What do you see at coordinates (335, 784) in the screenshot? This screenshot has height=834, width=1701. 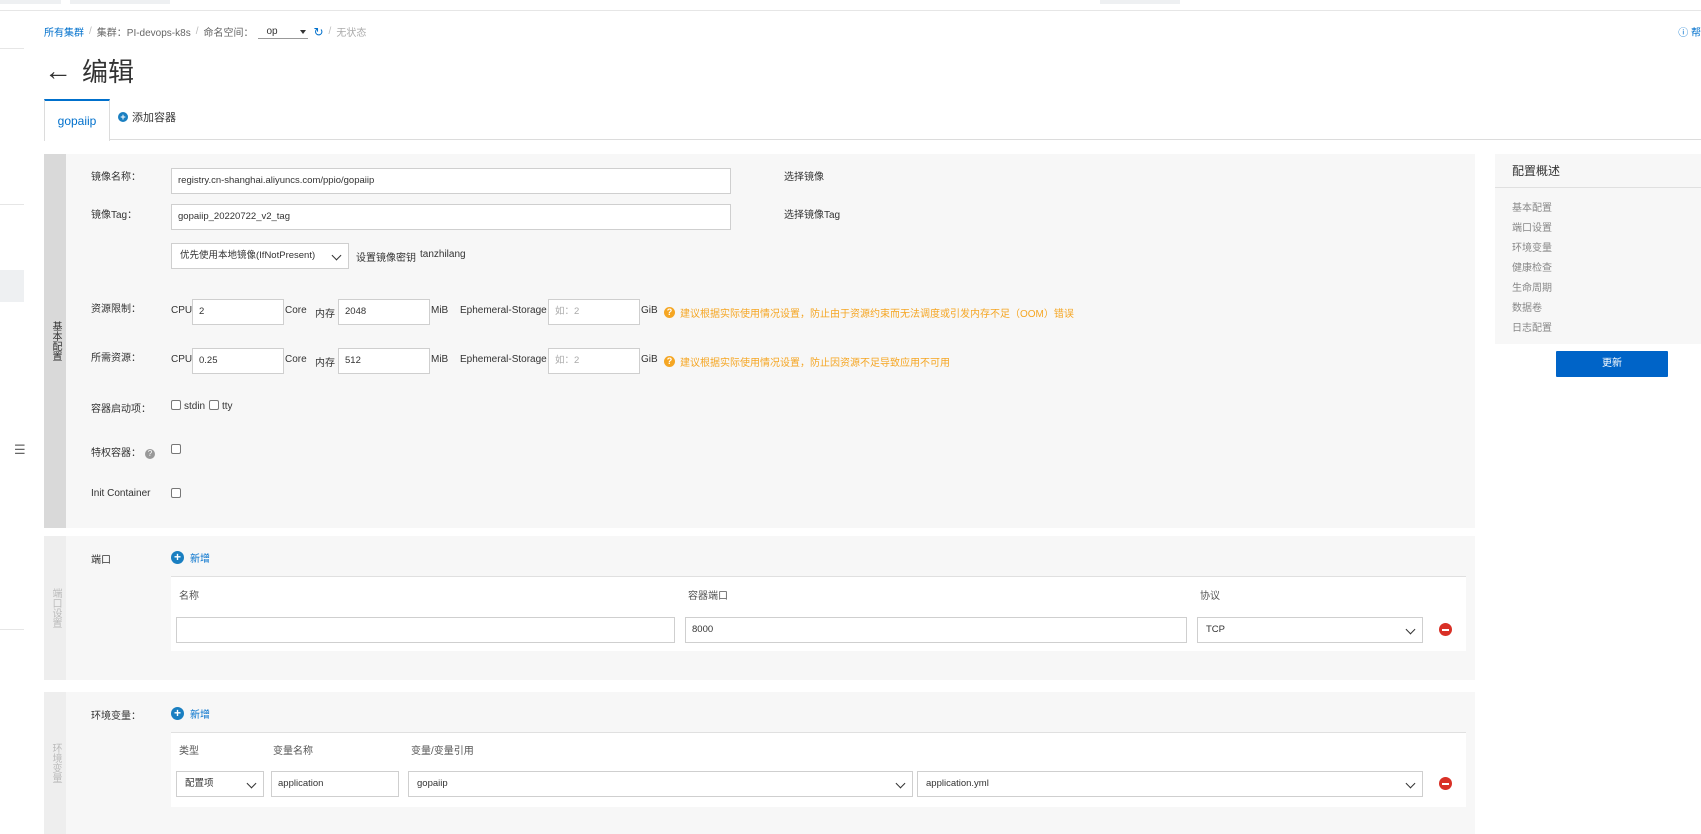 I see `env-name-input: application` at bounding box center [335, 784].